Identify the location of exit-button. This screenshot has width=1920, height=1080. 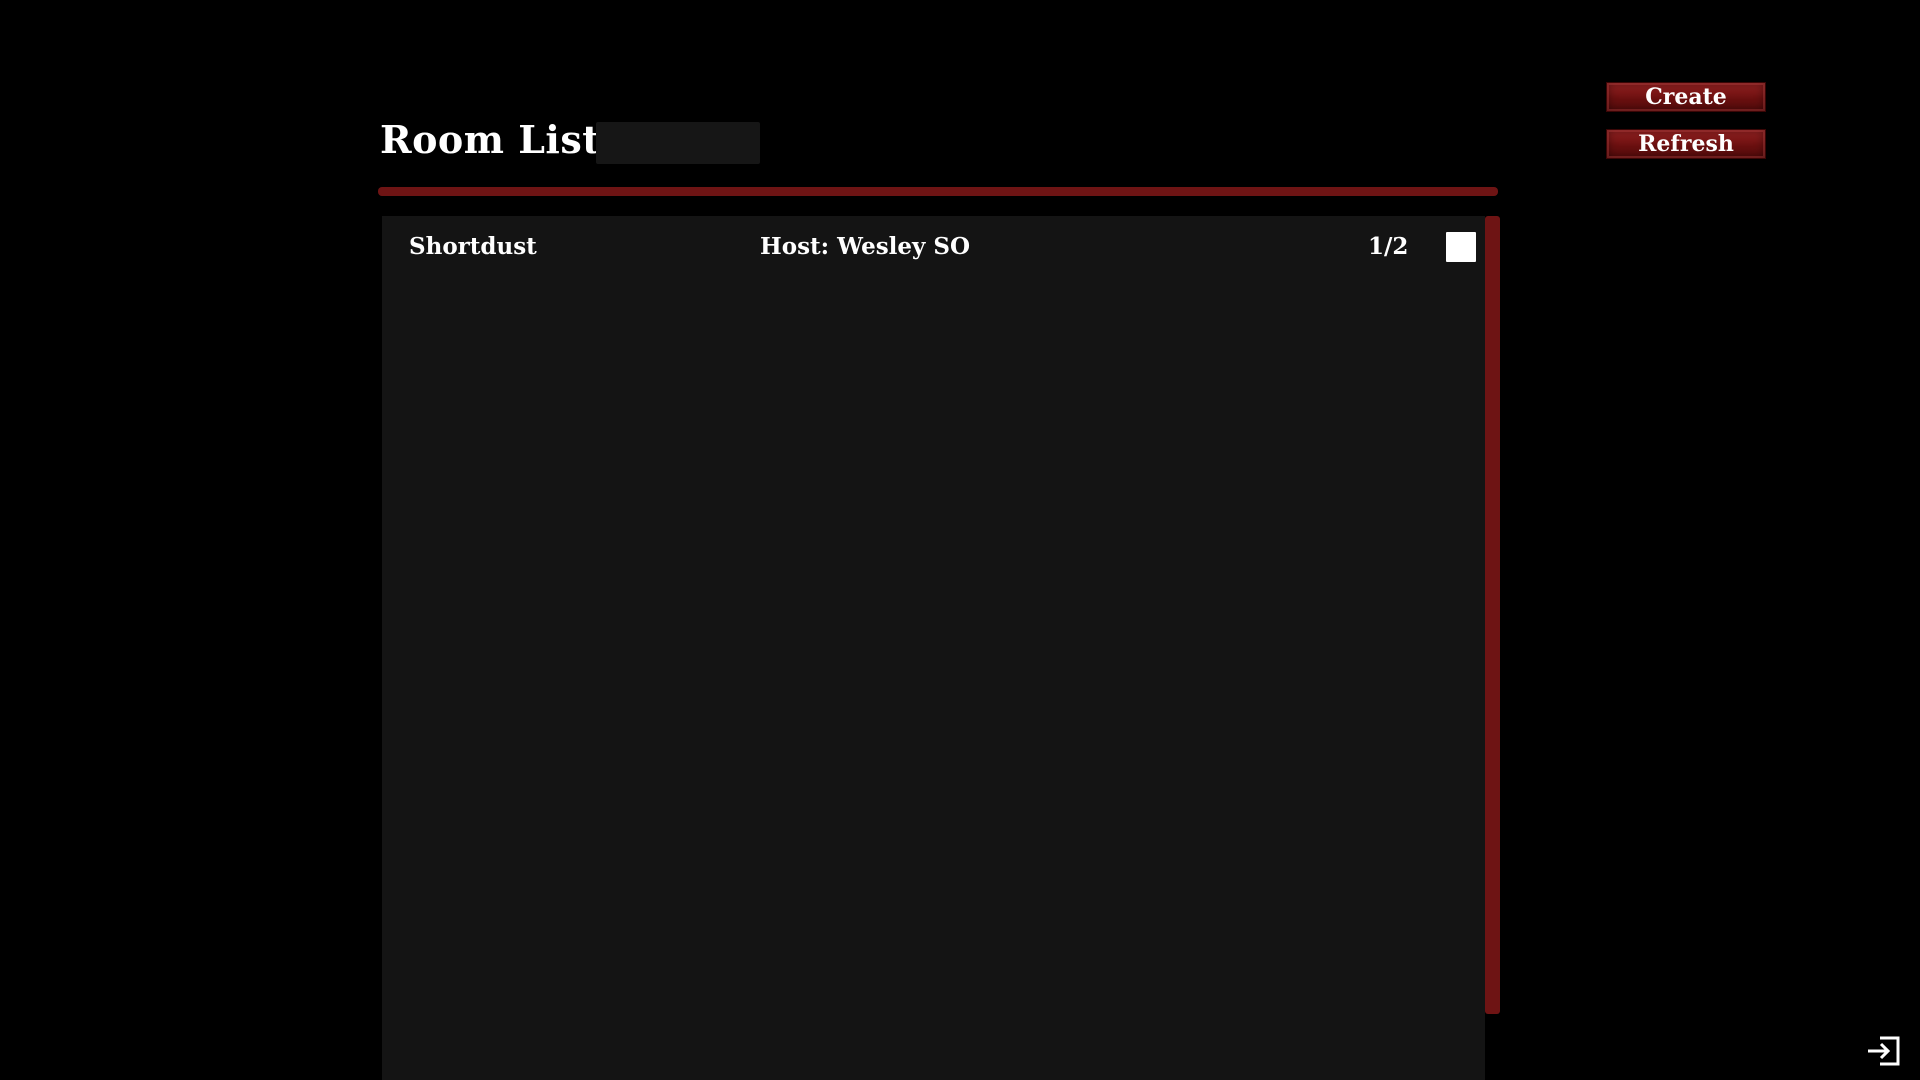
(1884, 1051).